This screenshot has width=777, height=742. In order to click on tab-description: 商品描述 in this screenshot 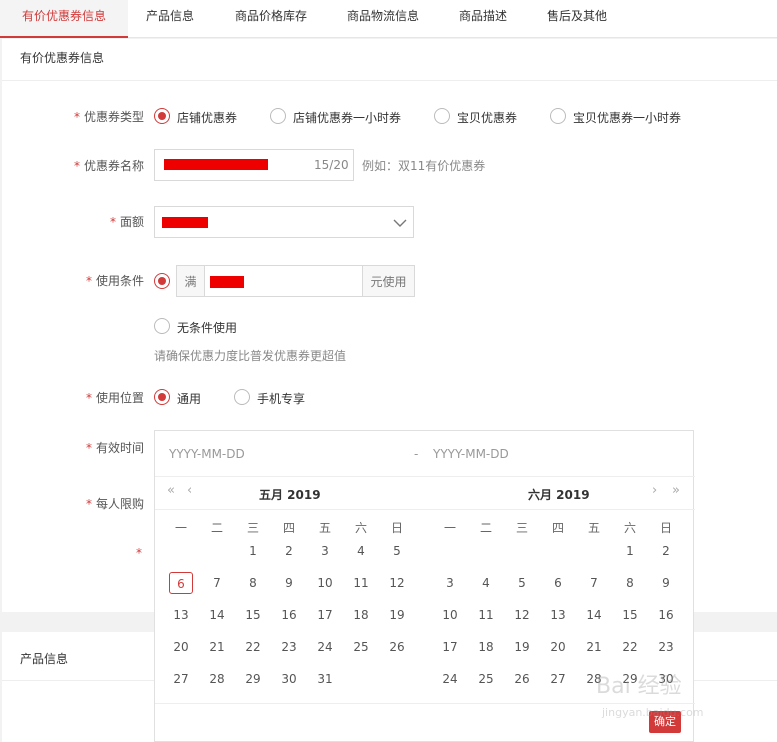, I will do `click(483, 19)`.